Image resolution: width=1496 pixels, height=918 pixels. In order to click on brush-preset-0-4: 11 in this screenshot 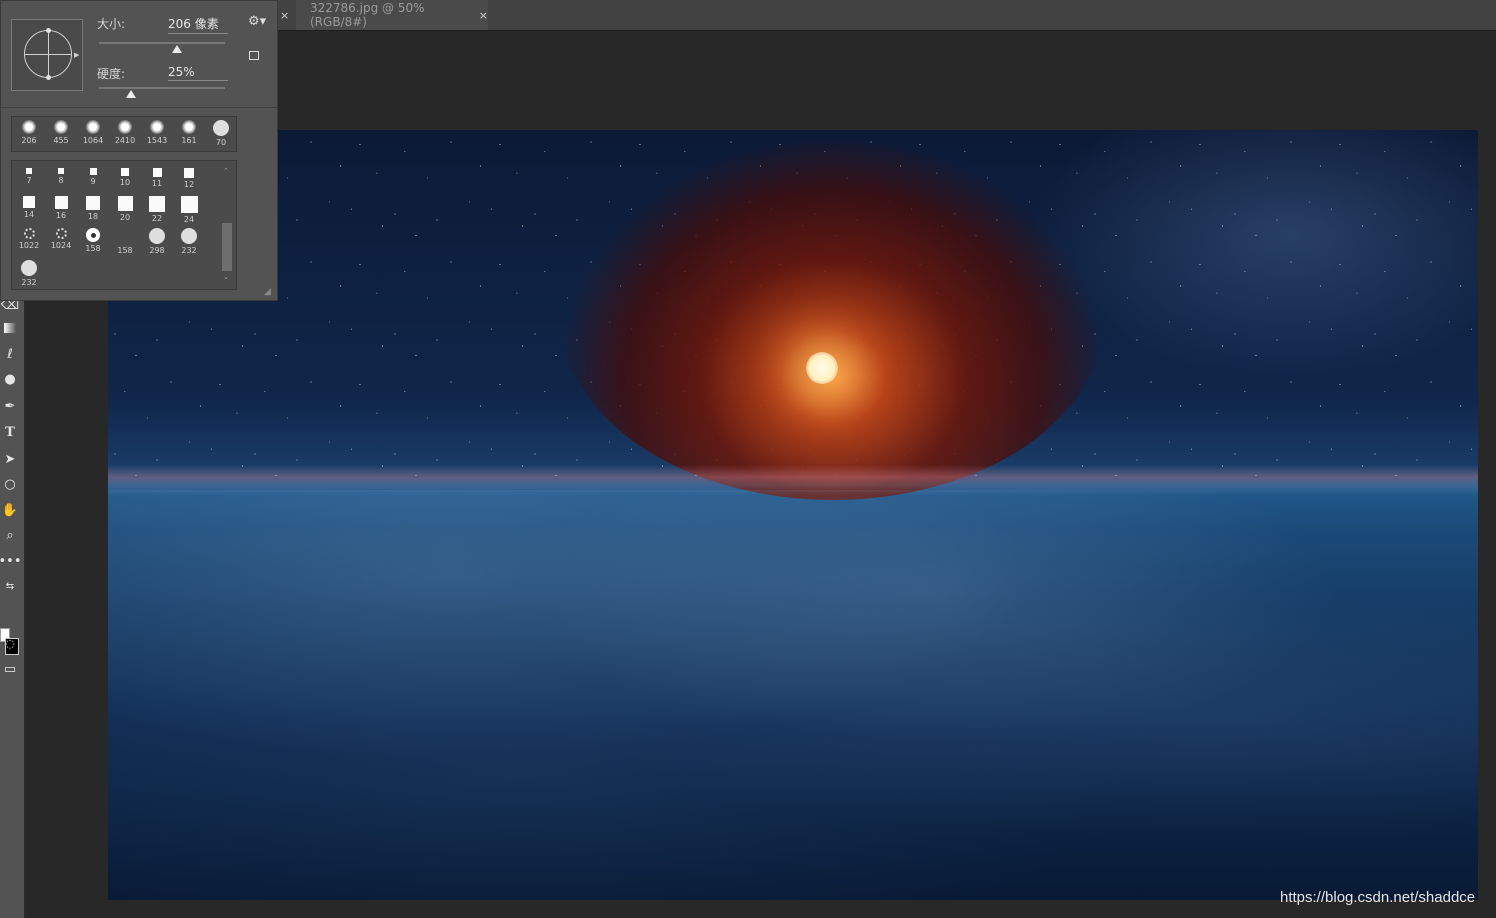, I will do `click(157, 179)`.